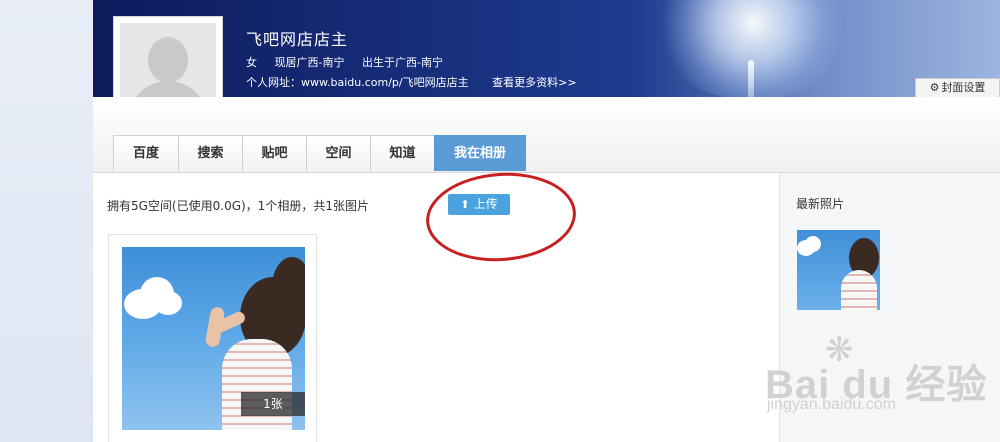  Describe the element at coordinates (273, 404) in the screenshot. I see `album-photo-count: 1张` at that location.